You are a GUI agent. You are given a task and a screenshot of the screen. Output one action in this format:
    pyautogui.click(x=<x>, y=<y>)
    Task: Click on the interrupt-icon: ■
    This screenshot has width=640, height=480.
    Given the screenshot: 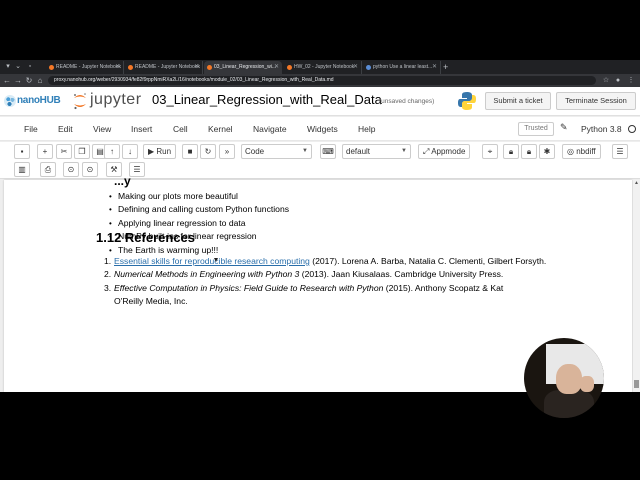 What is the action you would take?
    pyautogui.click(x=190, y=151)
    